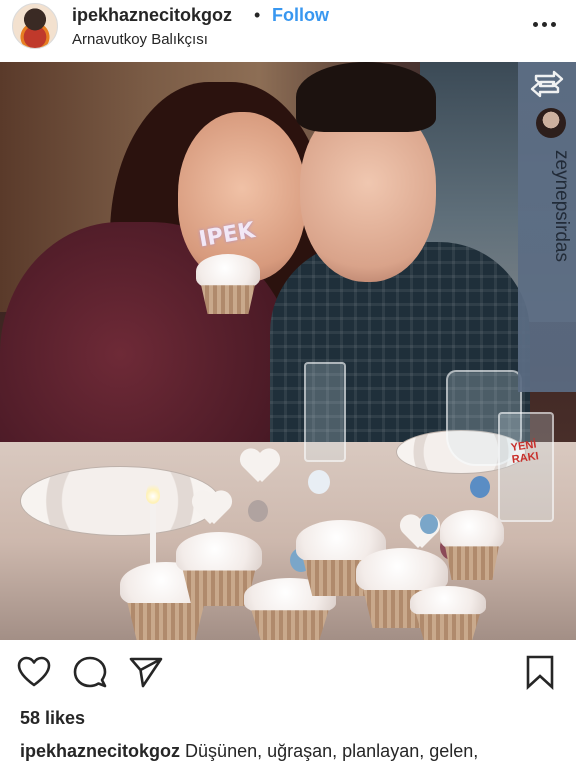  I want to click on post-location: Arnavutkoy Balıkçısı, so click(140, 39).